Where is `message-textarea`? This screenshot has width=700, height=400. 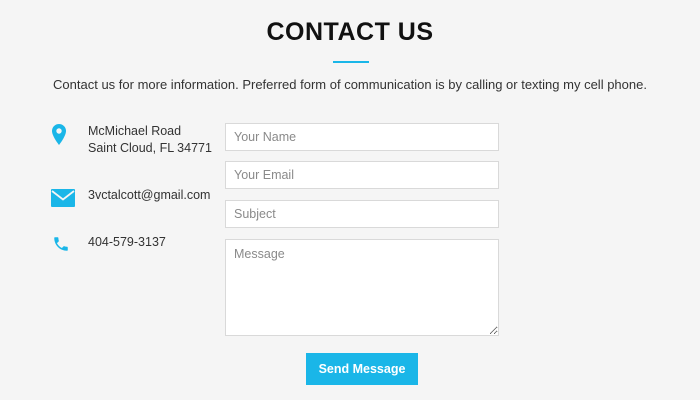
message-textarea is located at coordinates (362, 287).